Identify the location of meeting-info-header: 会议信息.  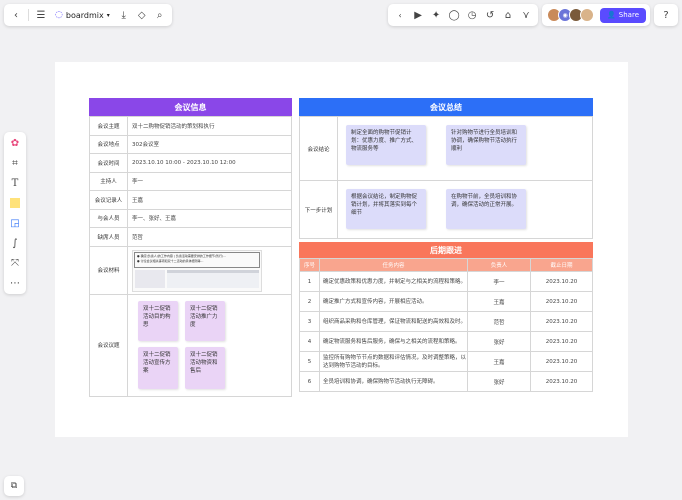
(190, 107).